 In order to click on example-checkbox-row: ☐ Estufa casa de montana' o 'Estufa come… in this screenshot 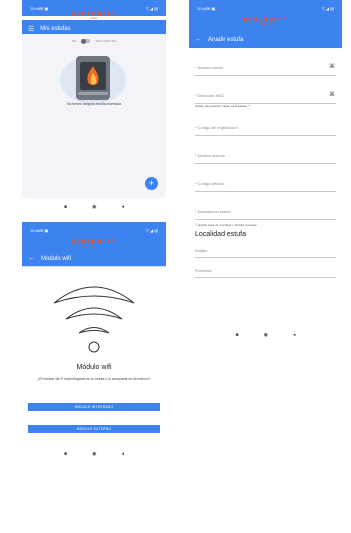, I will do `click(265, 225)`.